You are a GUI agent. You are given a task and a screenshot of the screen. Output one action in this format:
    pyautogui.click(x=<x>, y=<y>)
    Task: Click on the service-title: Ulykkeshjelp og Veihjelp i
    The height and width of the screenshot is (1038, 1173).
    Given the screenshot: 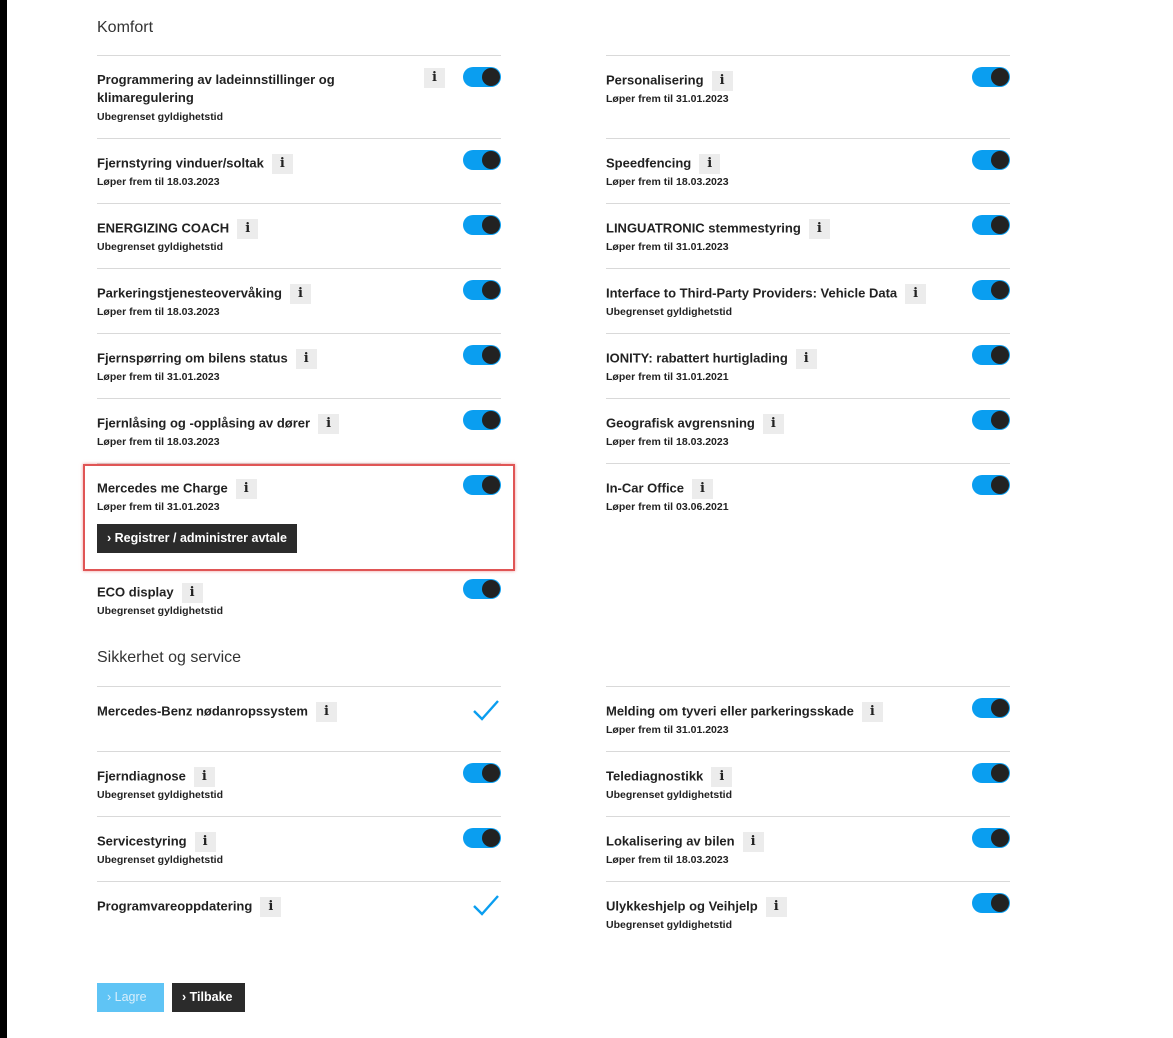 What is the action you would take?
    pyautogui.click(x=696, y=907)
    